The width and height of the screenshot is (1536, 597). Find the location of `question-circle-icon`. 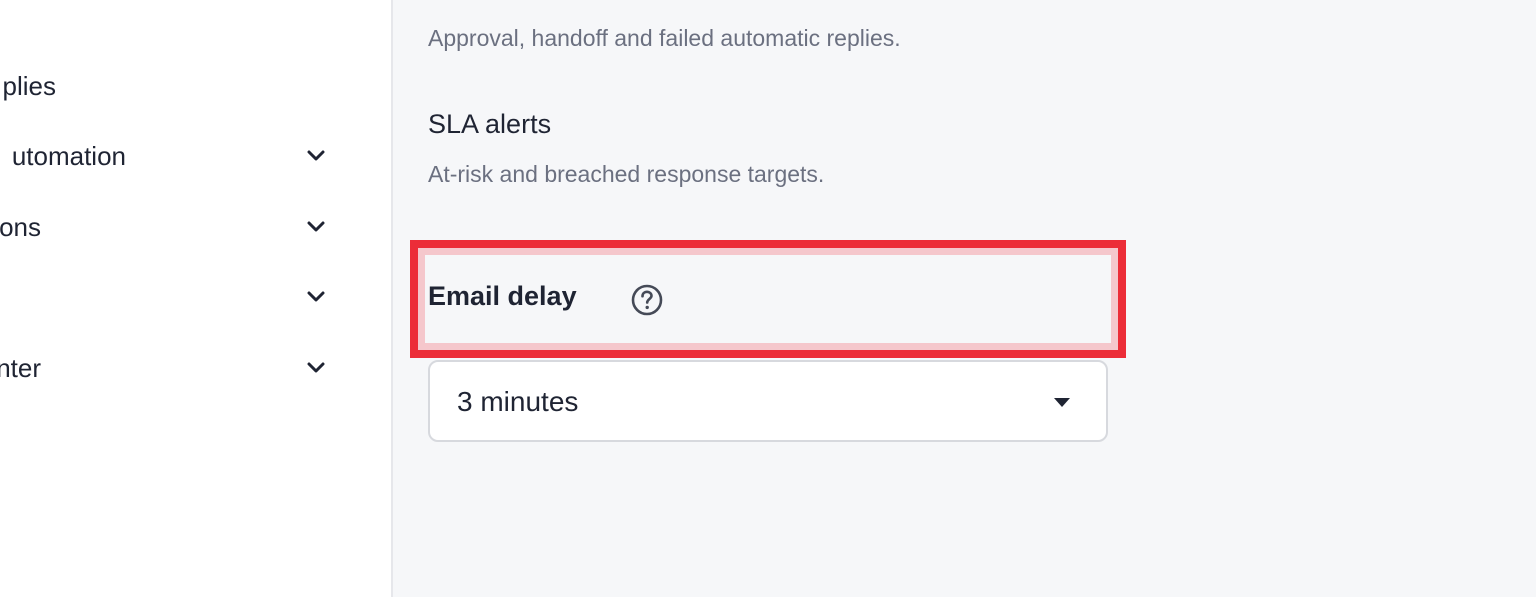

question-circle-icon is located at coordinates (647, 300).